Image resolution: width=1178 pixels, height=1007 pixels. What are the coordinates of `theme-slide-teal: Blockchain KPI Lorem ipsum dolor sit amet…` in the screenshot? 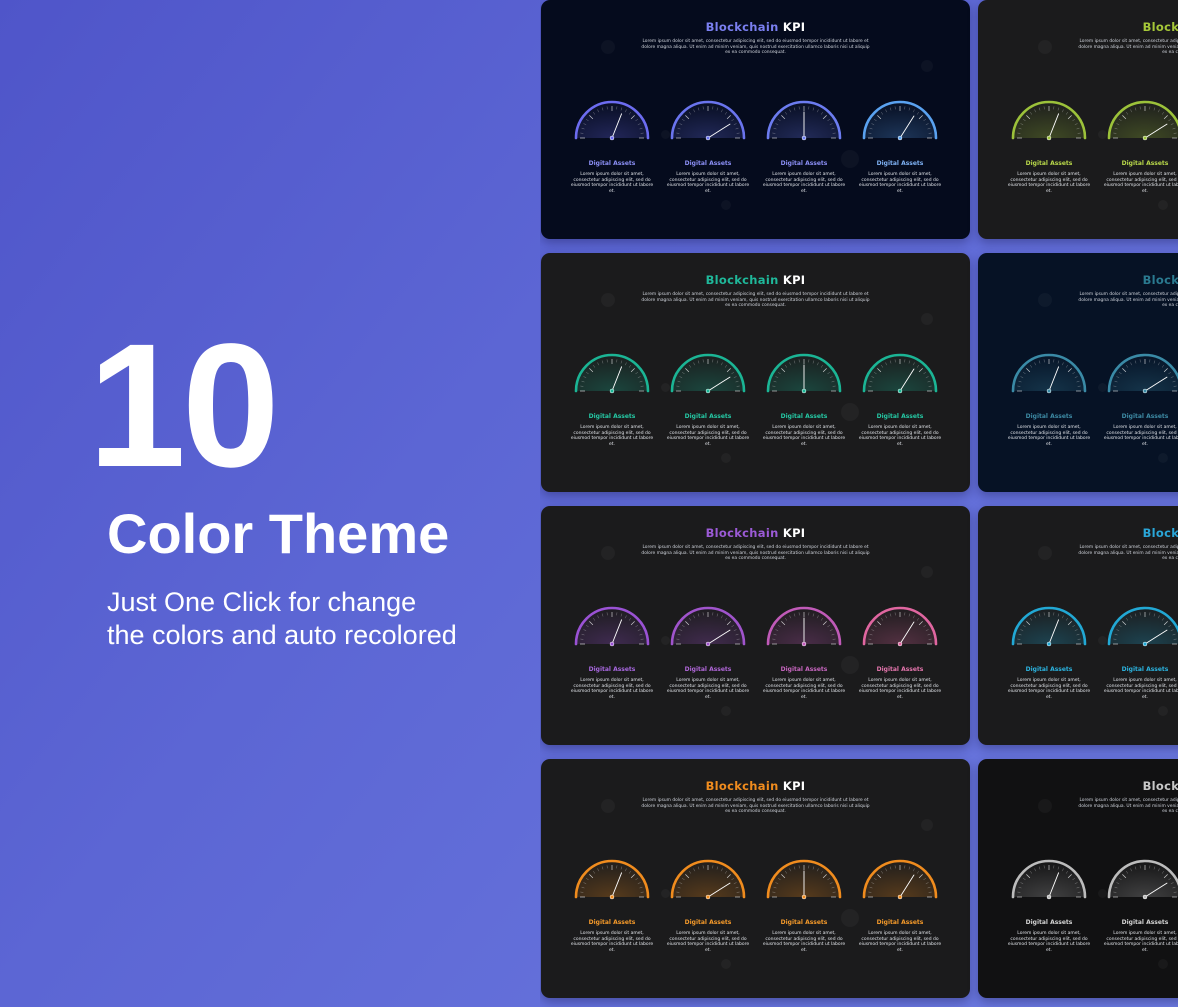 It's located at (755, 372).